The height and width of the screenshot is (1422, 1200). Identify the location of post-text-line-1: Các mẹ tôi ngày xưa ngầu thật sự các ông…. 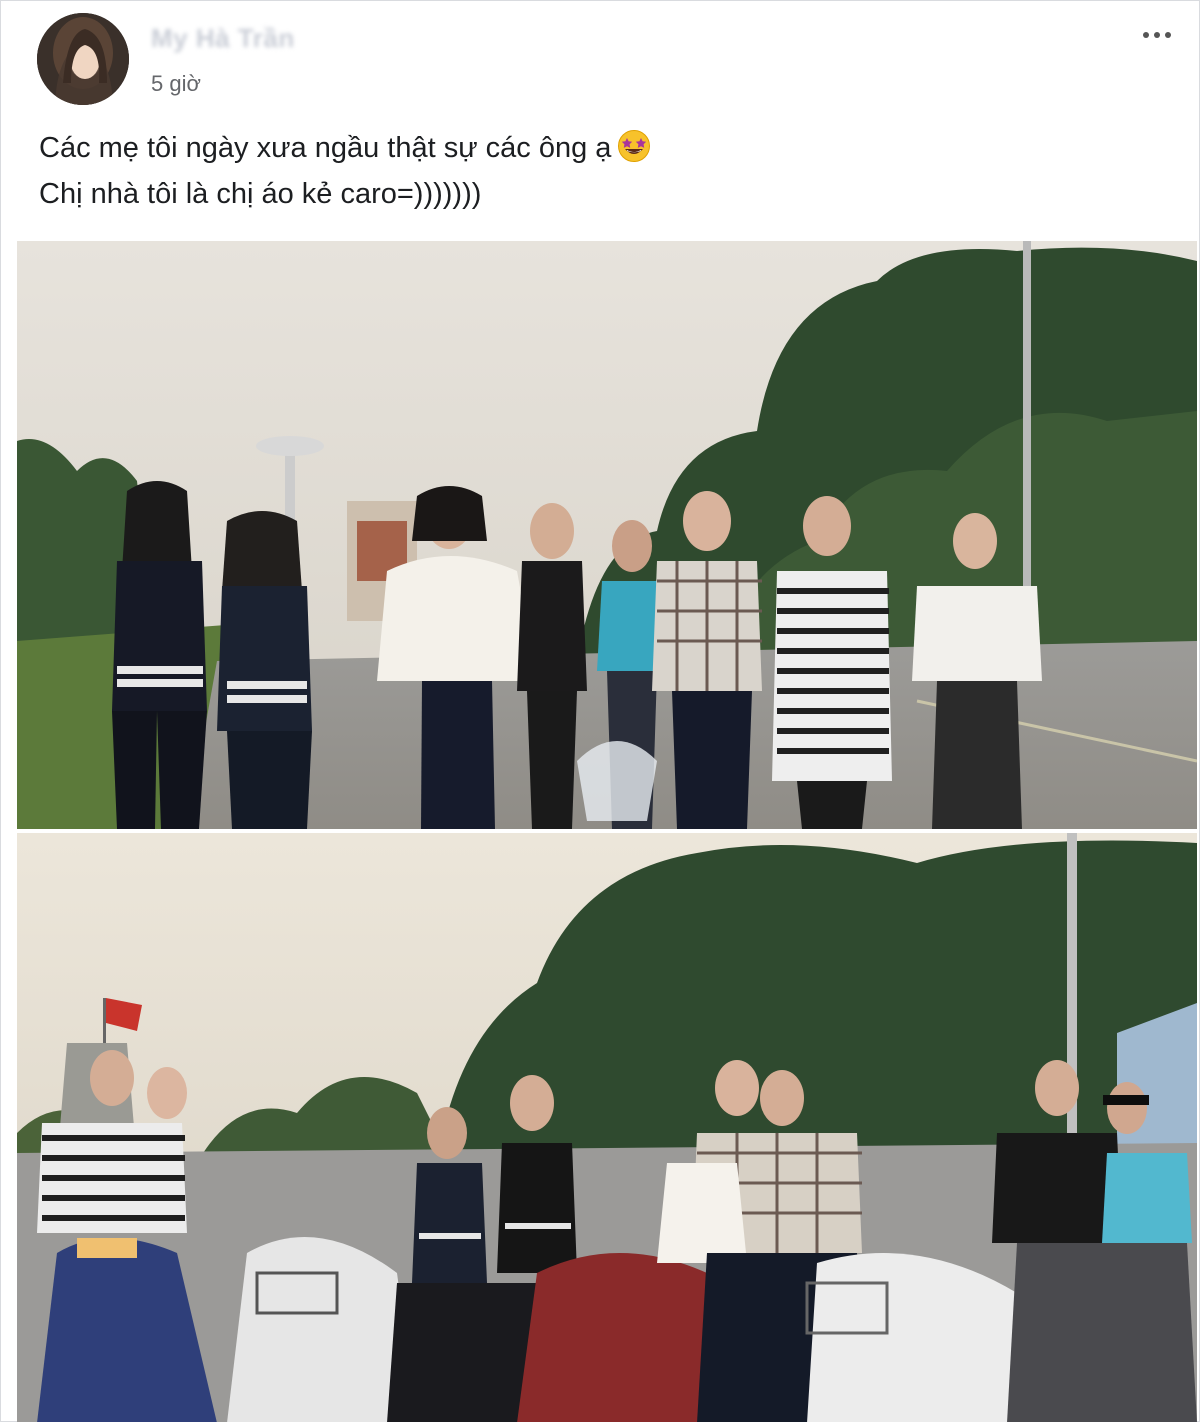
(599, 148).